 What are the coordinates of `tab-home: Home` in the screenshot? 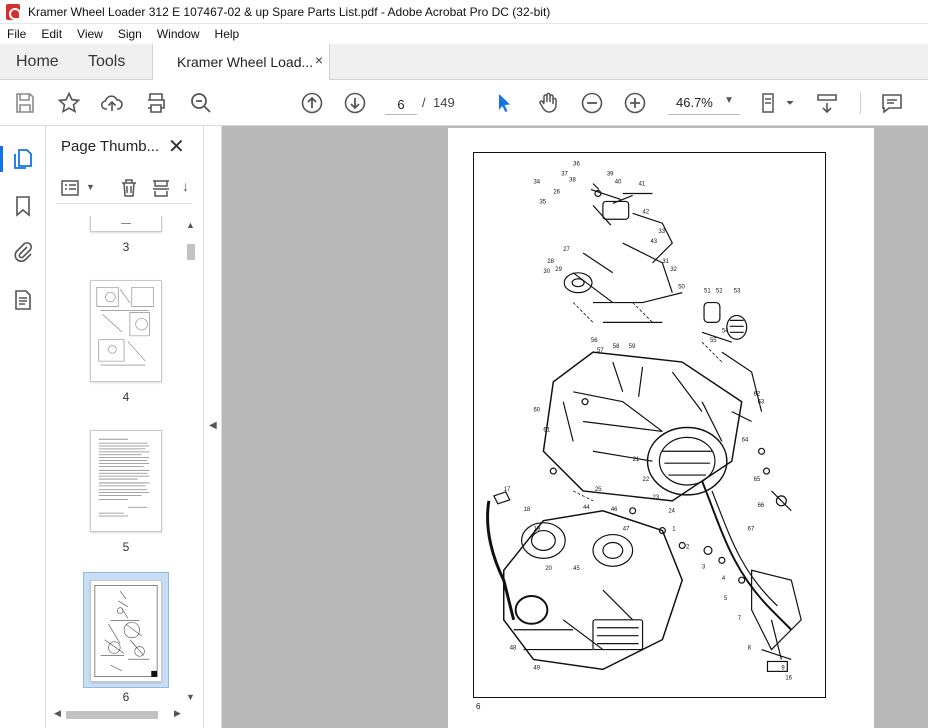 It's located at (37, 62).